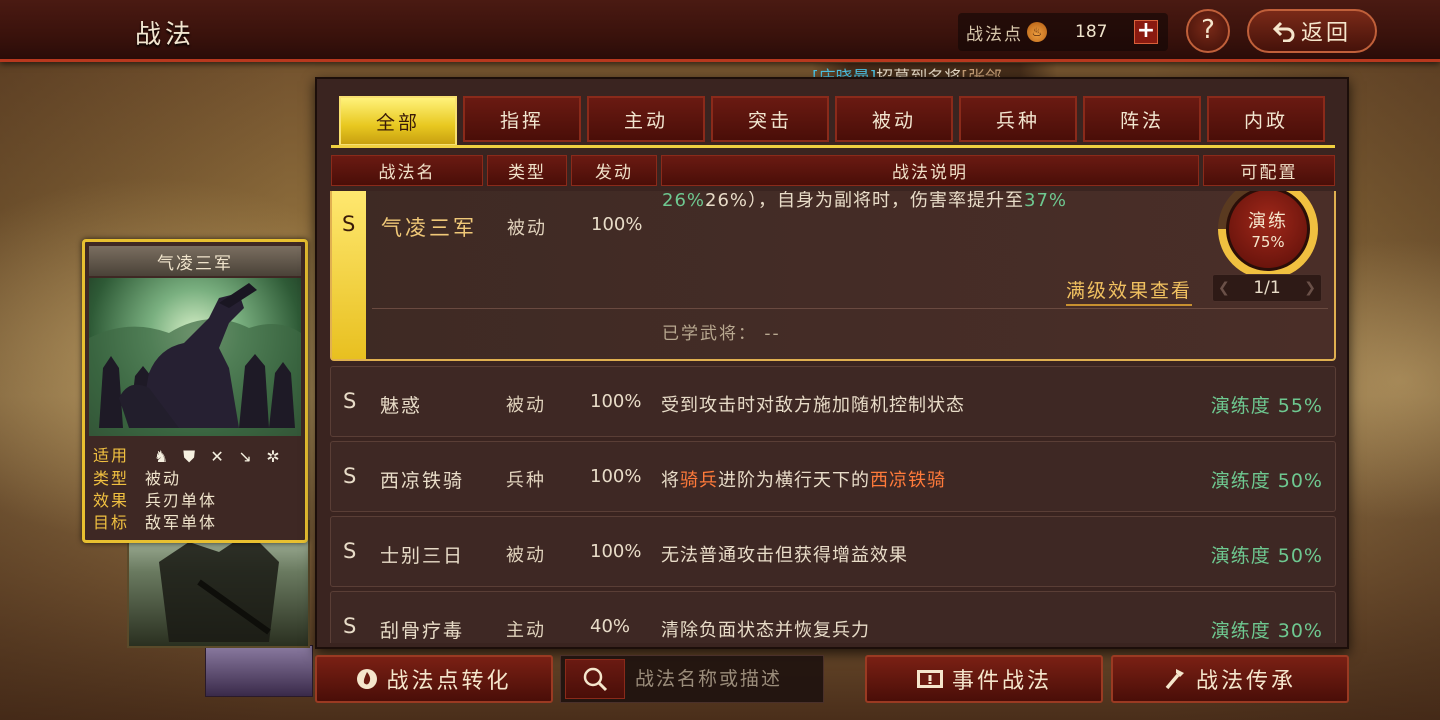 Image resolution: width=1440 pixels, height=720 pixels. What do you see at coordinates (1269, 170) in the screenshot?
I see `col-configurable: 可配置` at bounding box center [1269, 170].